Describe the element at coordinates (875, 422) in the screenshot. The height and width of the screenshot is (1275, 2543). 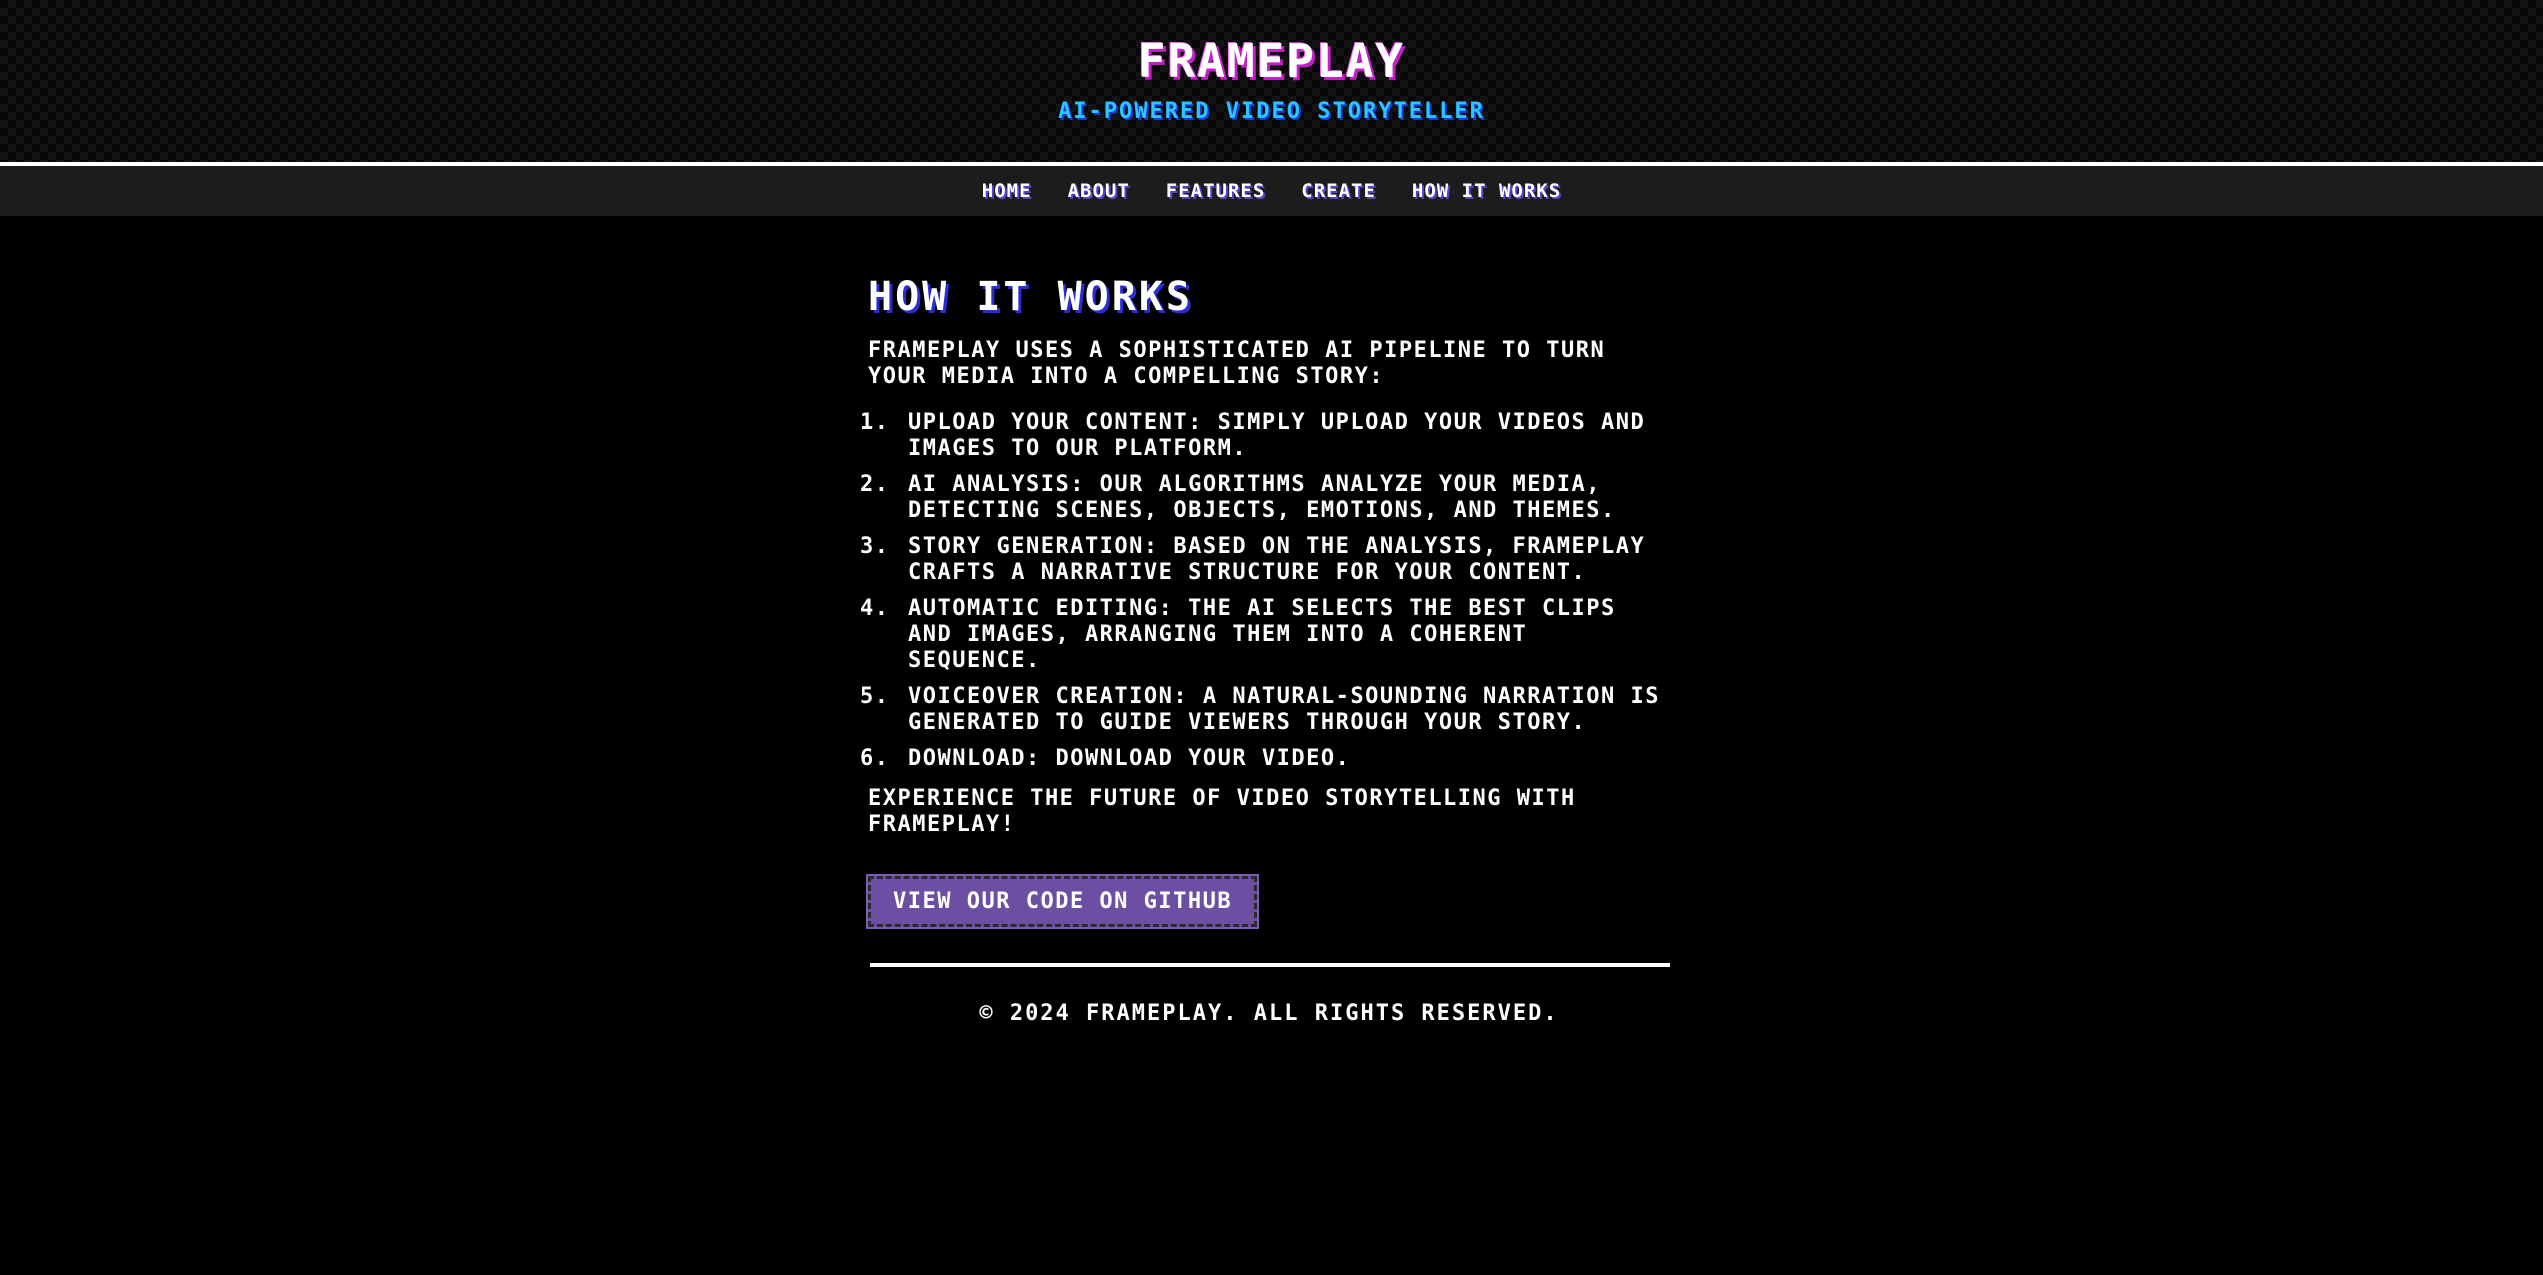
I see `step-number: 1.` at that location.